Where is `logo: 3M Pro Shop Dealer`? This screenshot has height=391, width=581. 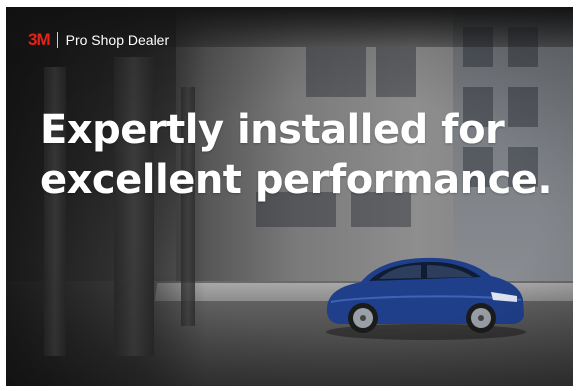 logo: 3M Pro Shop Dealer is located at coordinates (98, 40).